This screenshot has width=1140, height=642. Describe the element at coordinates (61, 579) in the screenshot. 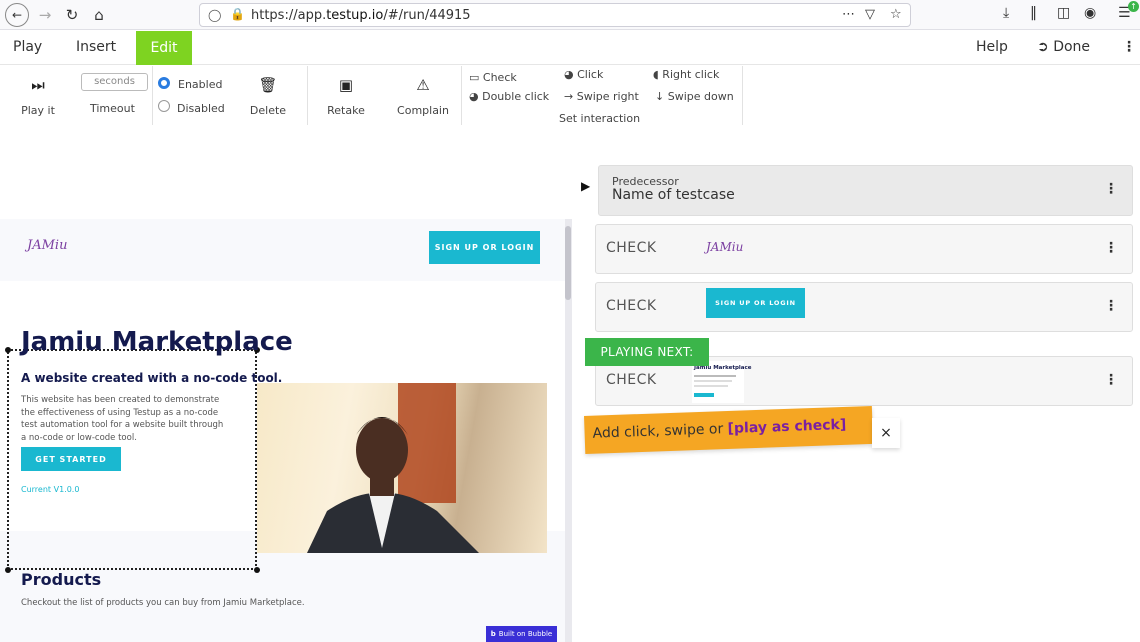

I see `products-title: Products` at that location.